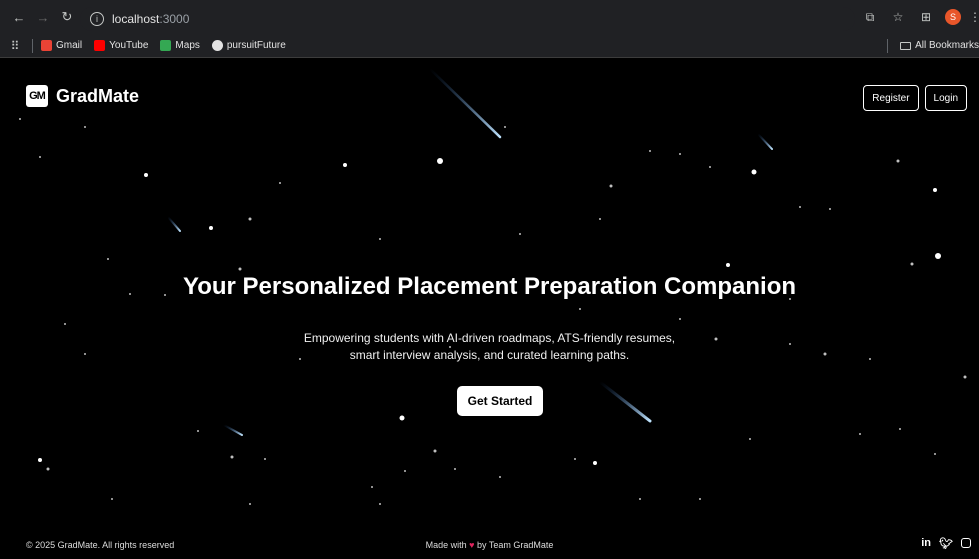  I want to click on gmail-icon, so click(46, 45).